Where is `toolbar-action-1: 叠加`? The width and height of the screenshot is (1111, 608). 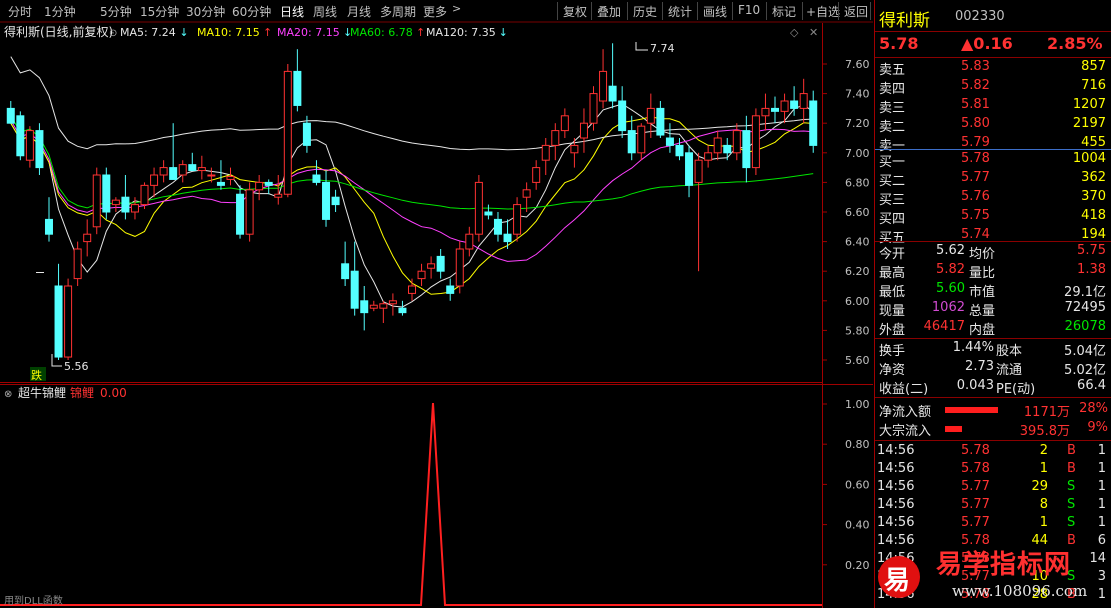 toolbar-action-1: 叠加 is located at coordinates (609, 11).